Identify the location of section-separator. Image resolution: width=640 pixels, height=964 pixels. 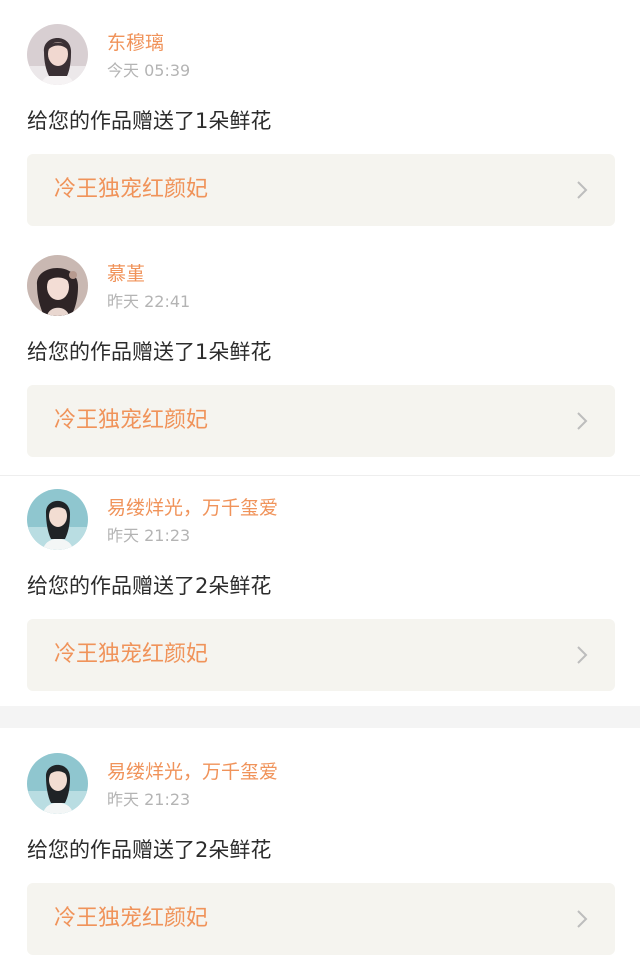
(320, 717).